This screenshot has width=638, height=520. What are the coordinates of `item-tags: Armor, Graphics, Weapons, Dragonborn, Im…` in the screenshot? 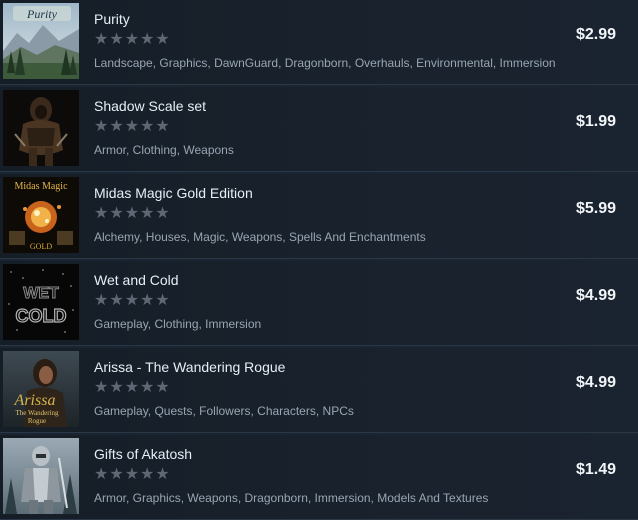 It's located at (291, 498).